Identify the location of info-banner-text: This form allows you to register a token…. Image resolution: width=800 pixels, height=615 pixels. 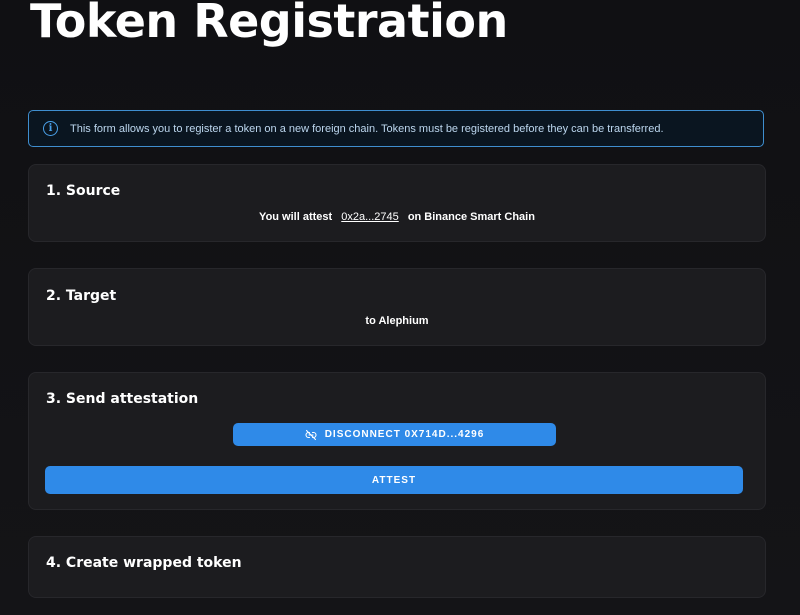
(367, 128).